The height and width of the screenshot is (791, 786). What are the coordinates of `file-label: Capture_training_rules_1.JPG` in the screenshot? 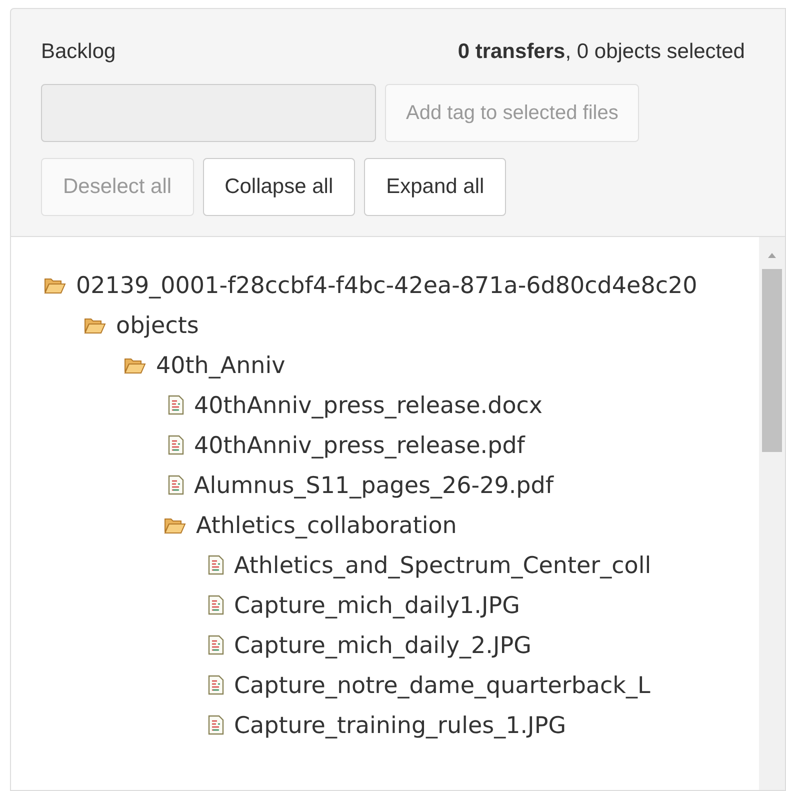 It's located at (400, 725).